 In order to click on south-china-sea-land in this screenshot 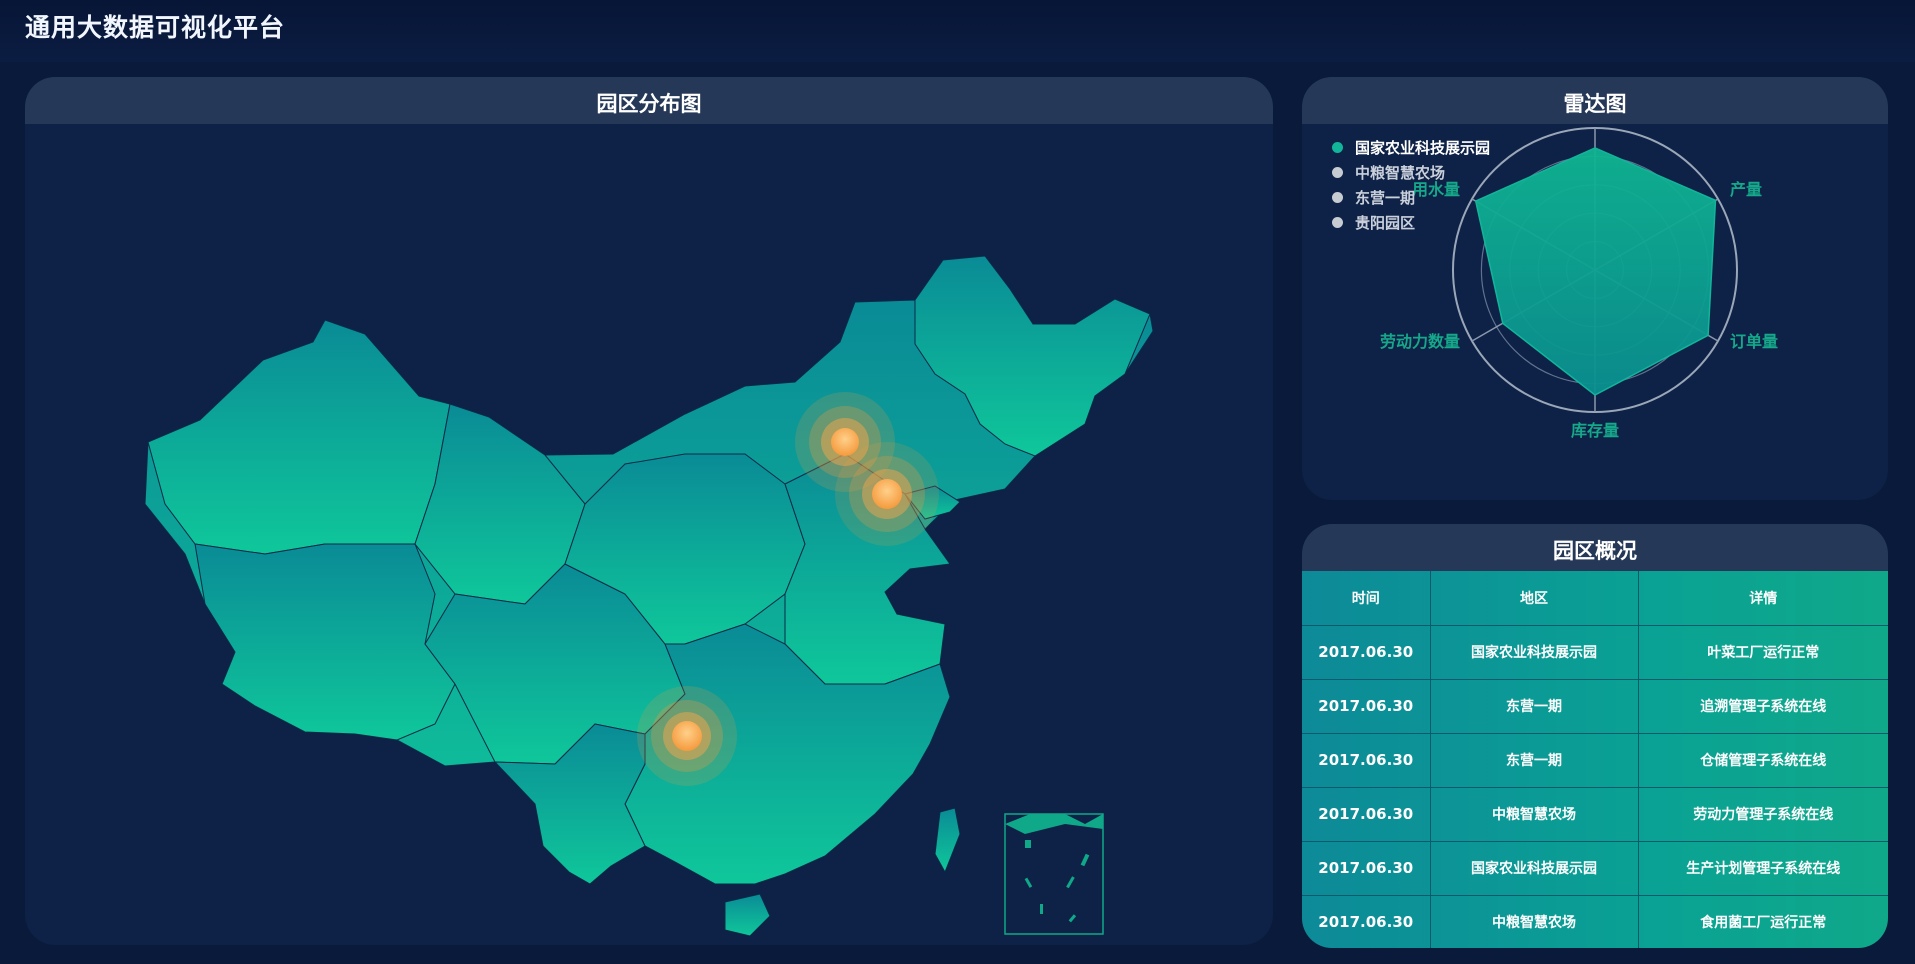, I will do `click(1054, 824)`.